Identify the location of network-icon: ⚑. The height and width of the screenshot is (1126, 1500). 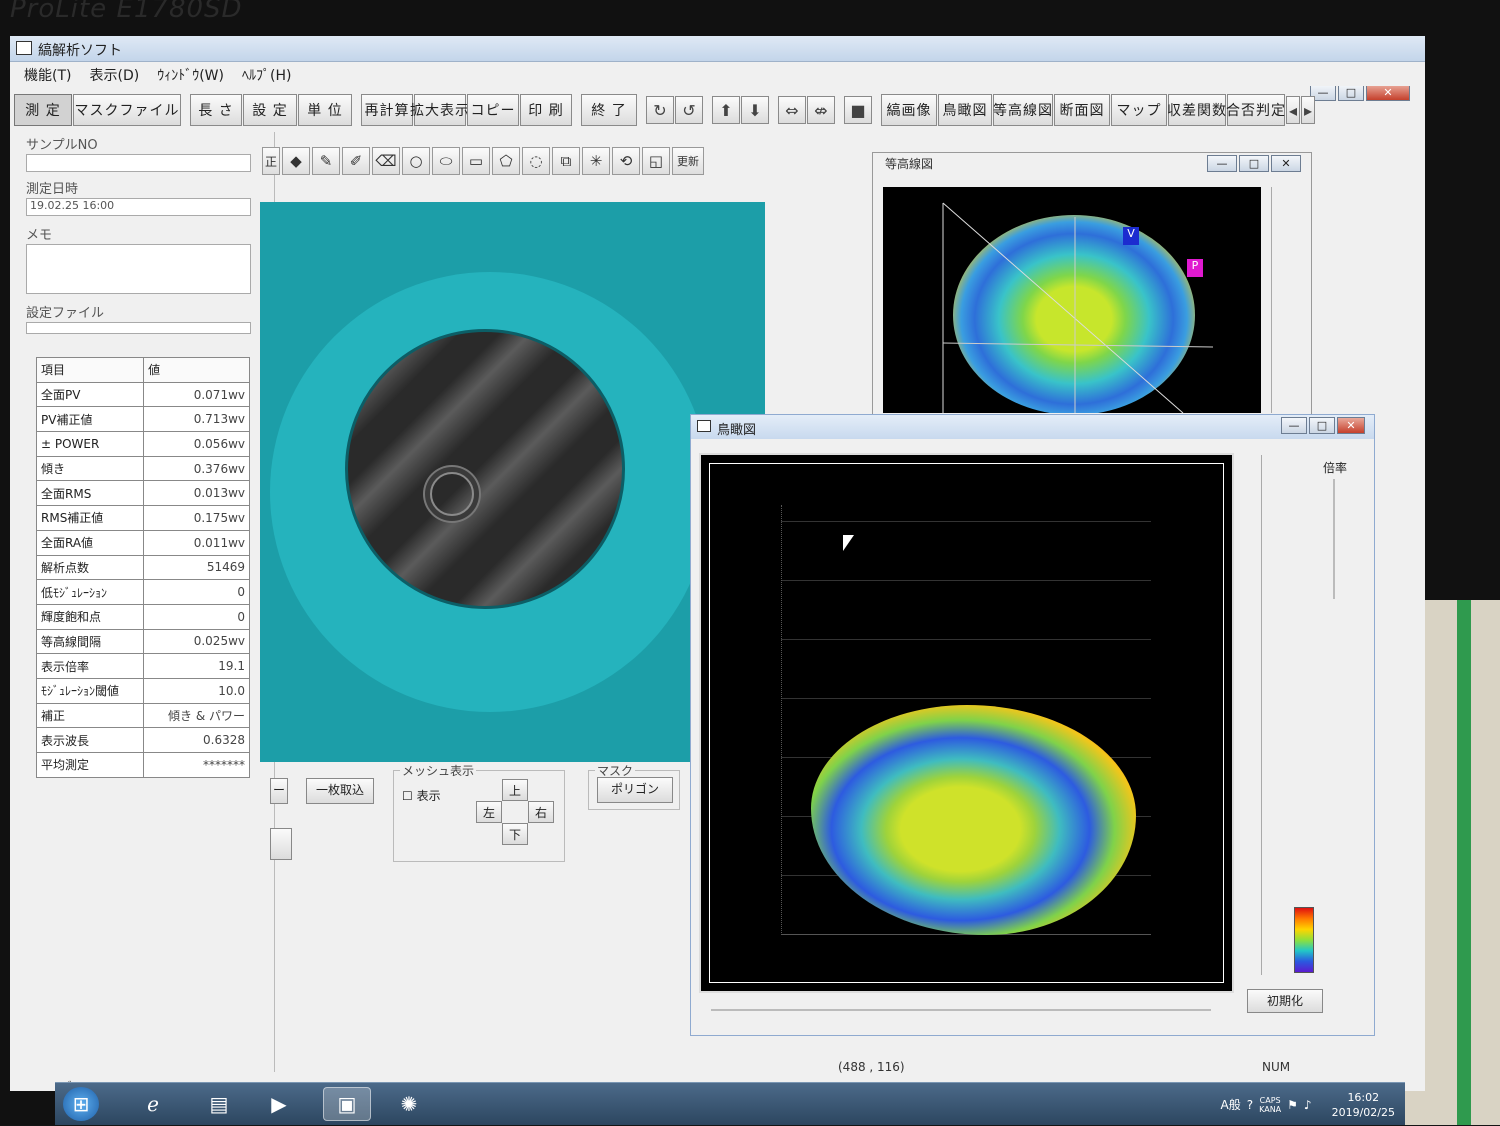
(1292, 1105).